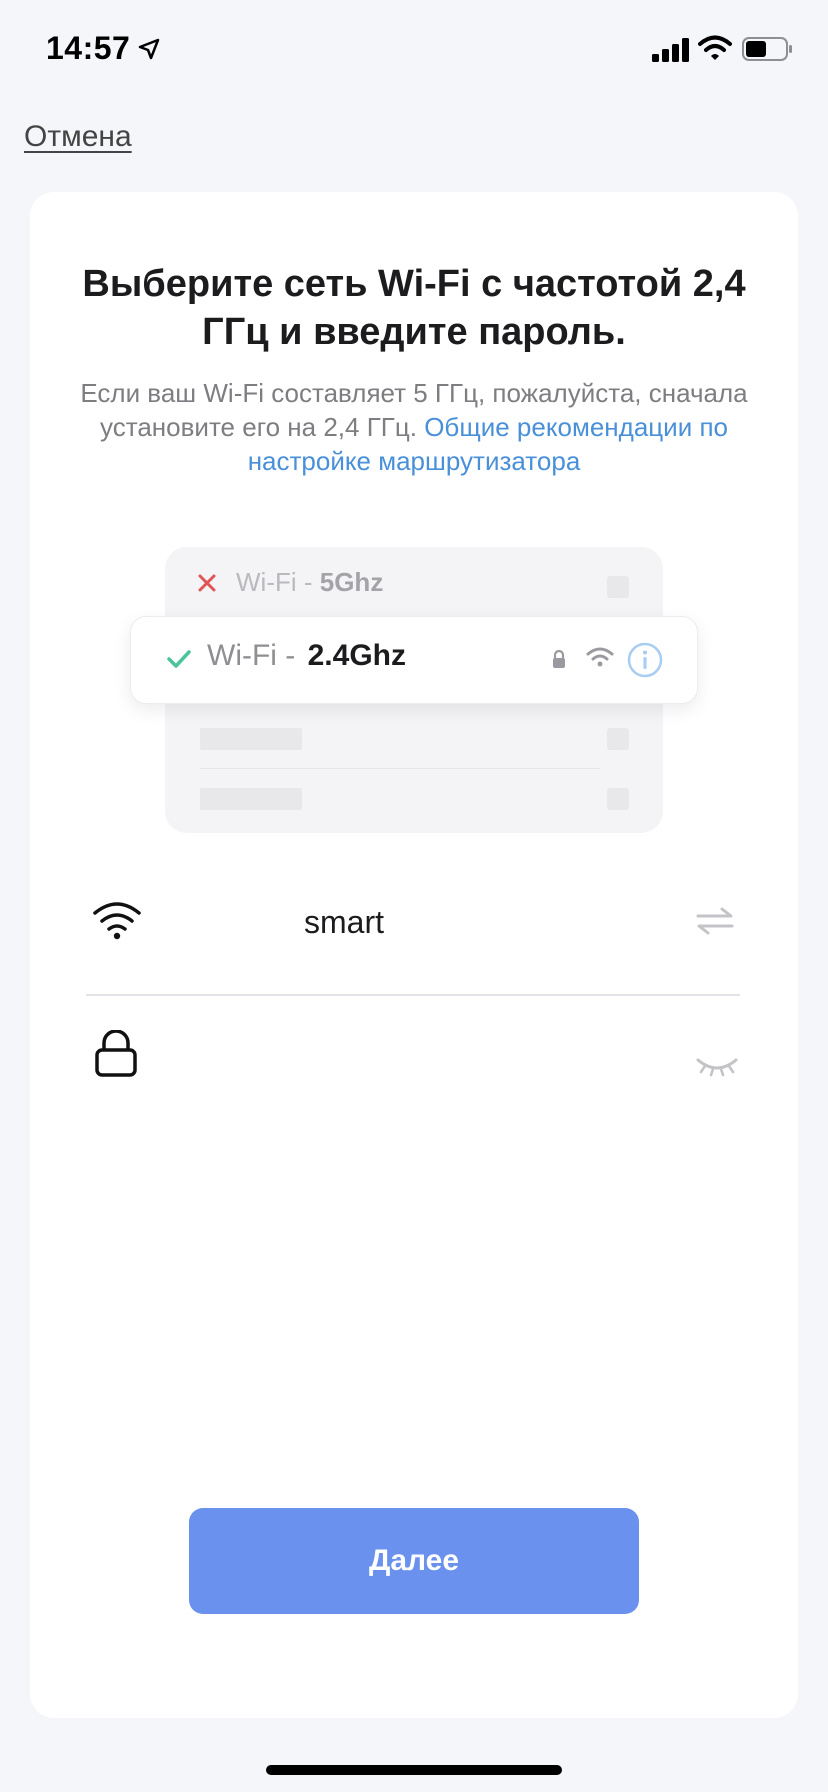 Image resolution: width=828 pixels, height=1792 pixels. What do you see at coordinates (356, 655) in the screenshot?
I see `network-24ghz-band: 2.4Ghz` at bounding box center [356, 655].